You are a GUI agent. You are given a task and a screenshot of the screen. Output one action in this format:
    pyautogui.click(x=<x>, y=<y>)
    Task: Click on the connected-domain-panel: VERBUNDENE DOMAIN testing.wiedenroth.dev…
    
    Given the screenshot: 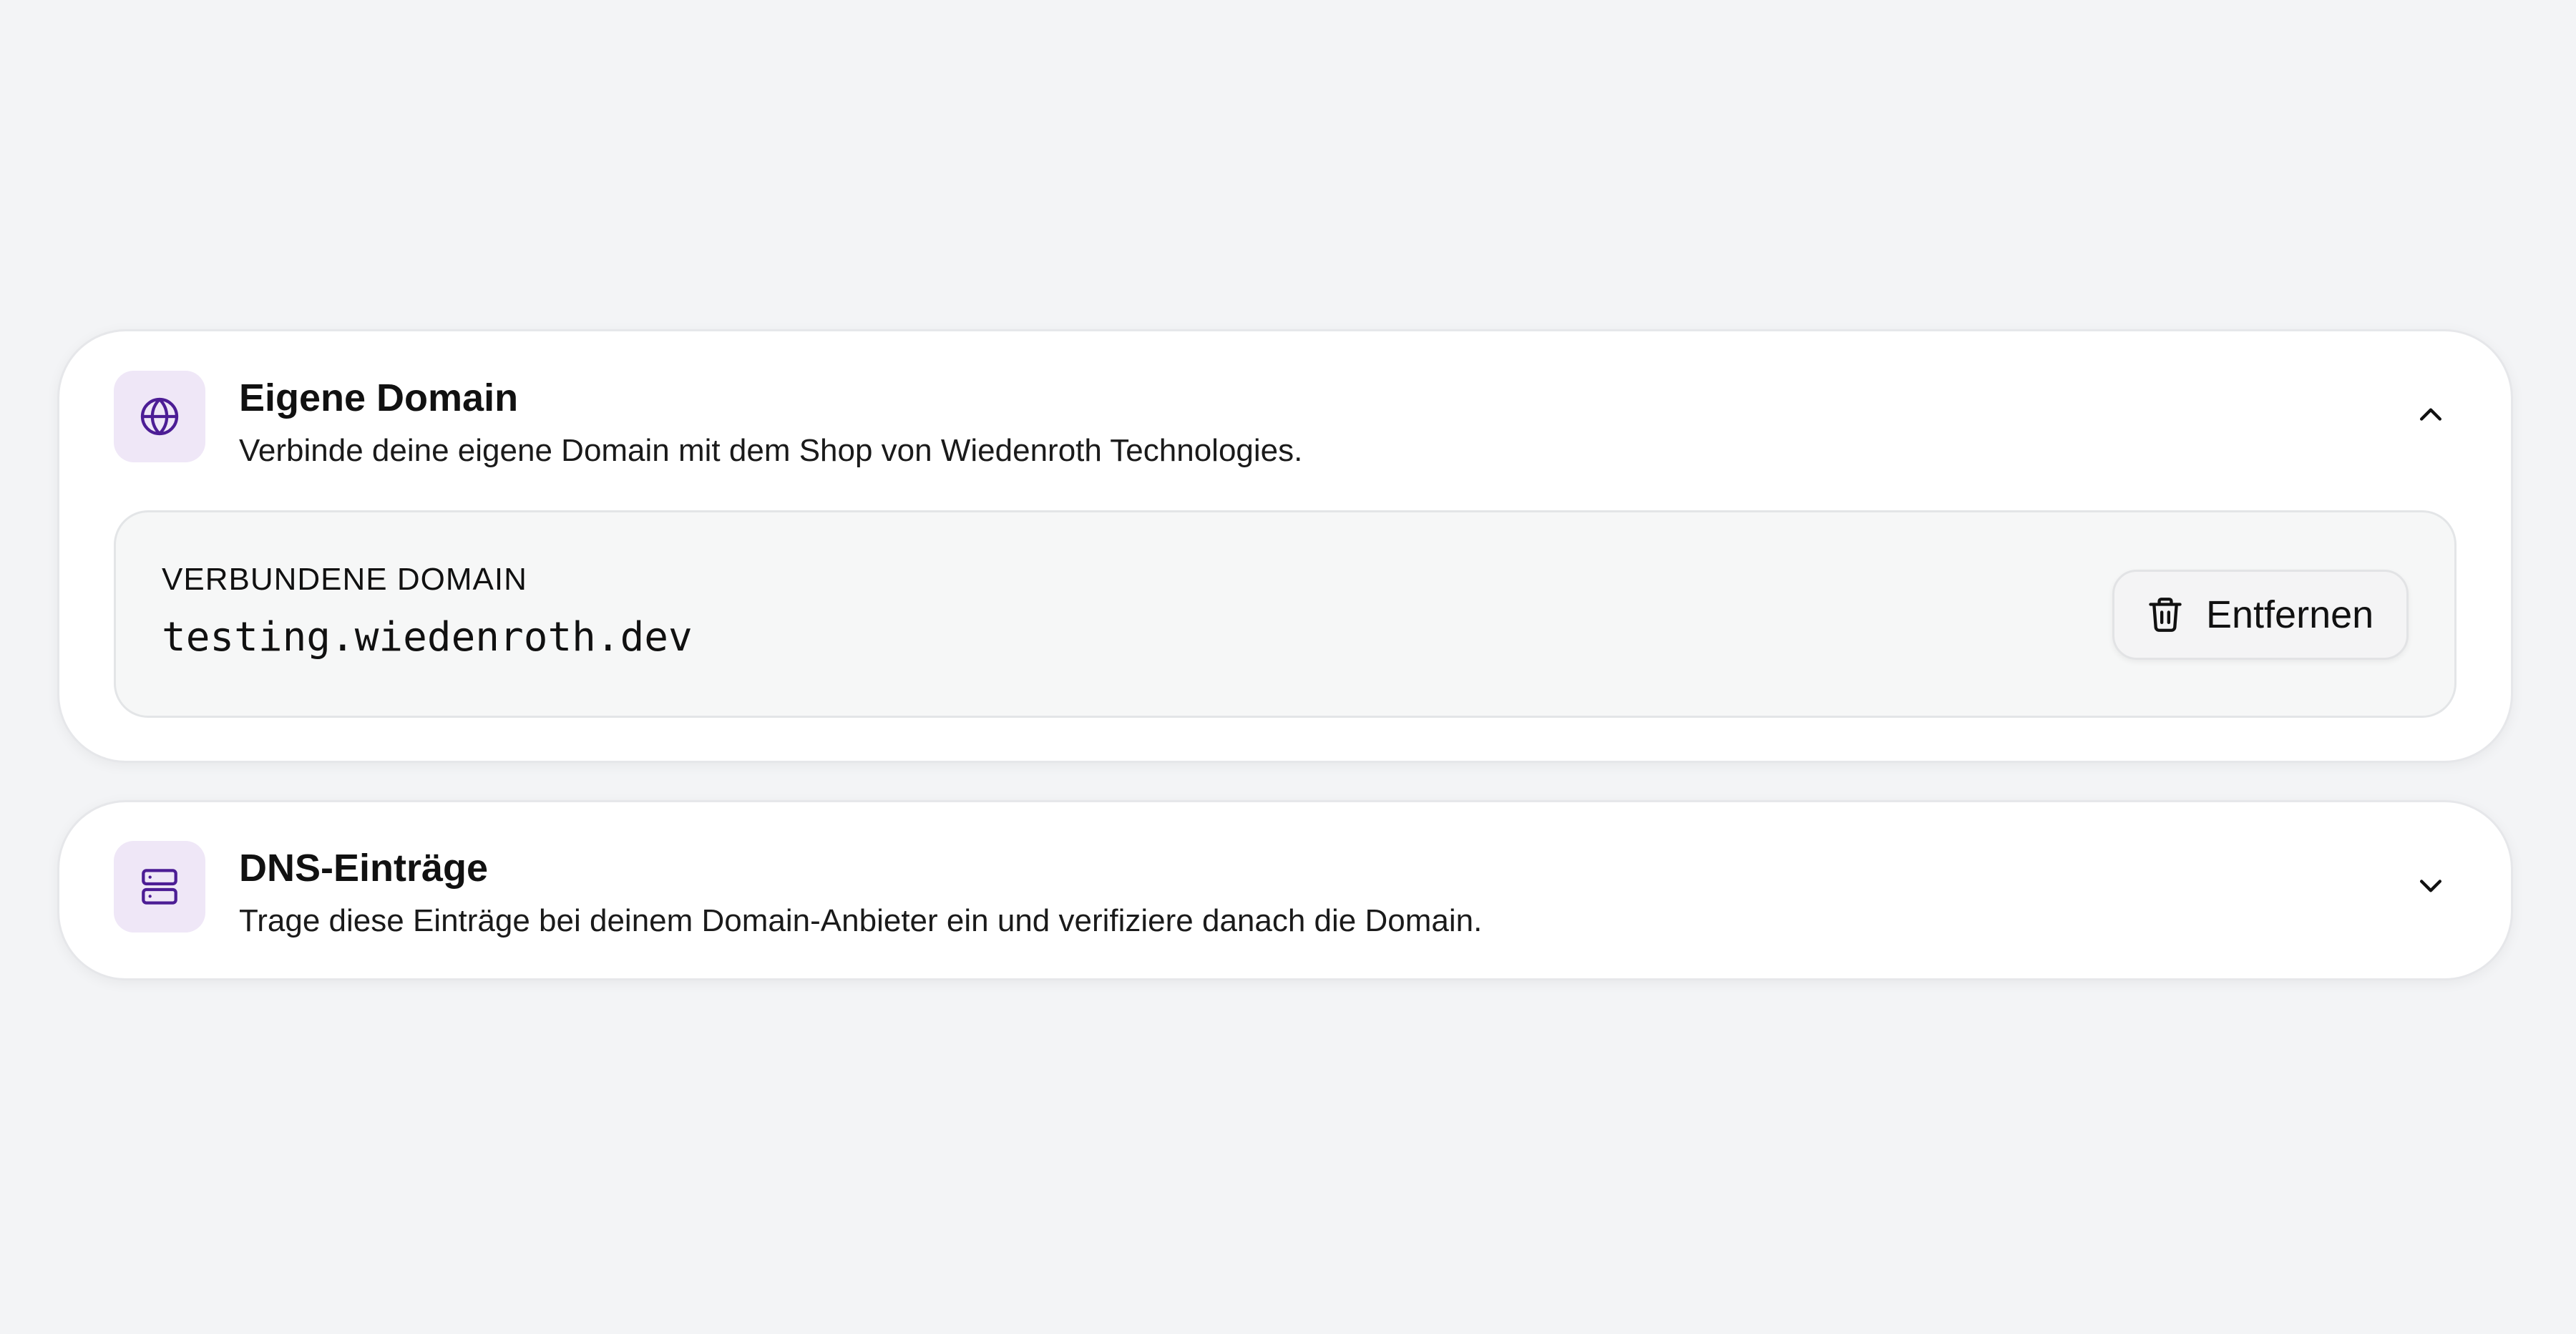 What is the action you would take?
    pyautogui.click(x=1285, y=614)
    